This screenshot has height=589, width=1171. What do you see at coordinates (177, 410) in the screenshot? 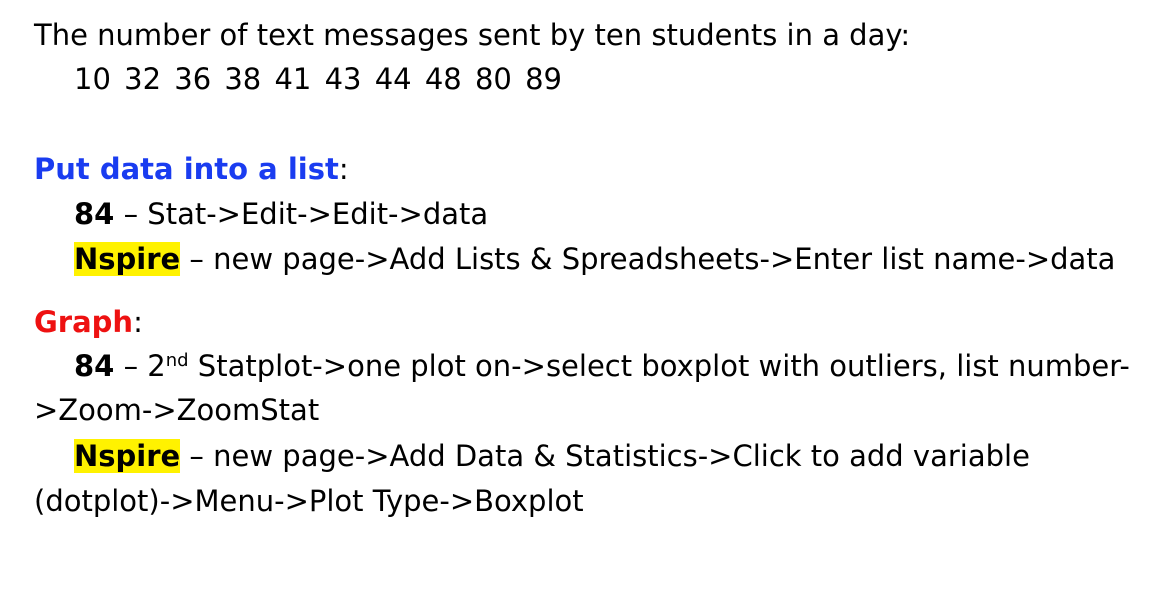
I see `ti84-instructions-b: >Zoom->ZoomStat` at bounding box center [177, 410].